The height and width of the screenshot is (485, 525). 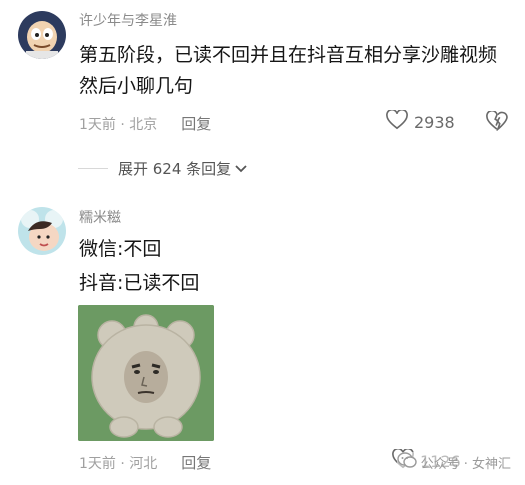 What do you see at coordinates (120, 249) in the screenshot?
I see `comment-line-1: 微信:不回` at bounding box center [120, 249].